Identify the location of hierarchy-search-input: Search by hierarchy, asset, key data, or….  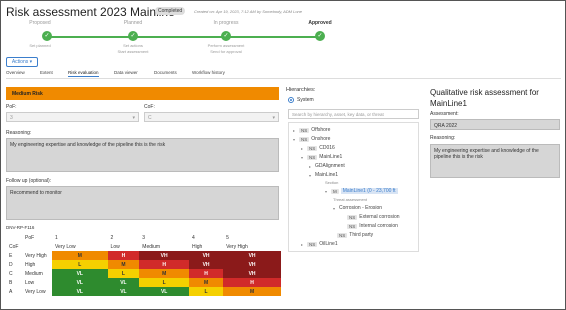
(353, 114).